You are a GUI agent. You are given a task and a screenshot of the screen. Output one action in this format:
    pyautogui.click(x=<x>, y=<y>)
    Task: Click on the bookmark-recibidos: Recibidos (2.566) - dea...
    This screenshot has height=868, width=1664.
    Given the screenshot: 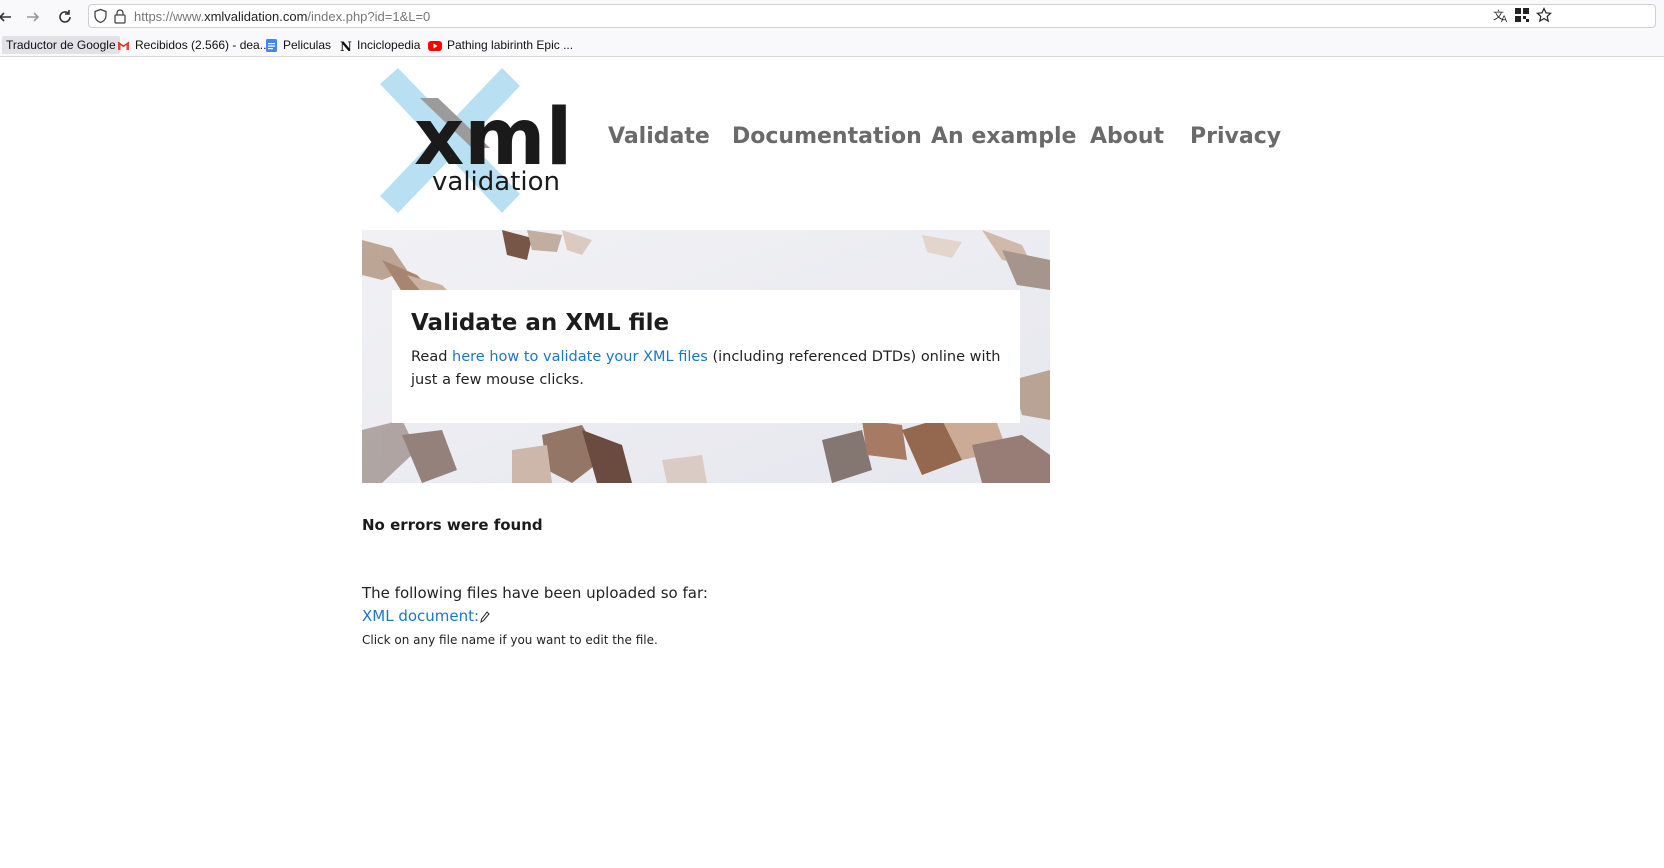 What is the action you would take?
    pyautogui.click(x=193, y=45)
    